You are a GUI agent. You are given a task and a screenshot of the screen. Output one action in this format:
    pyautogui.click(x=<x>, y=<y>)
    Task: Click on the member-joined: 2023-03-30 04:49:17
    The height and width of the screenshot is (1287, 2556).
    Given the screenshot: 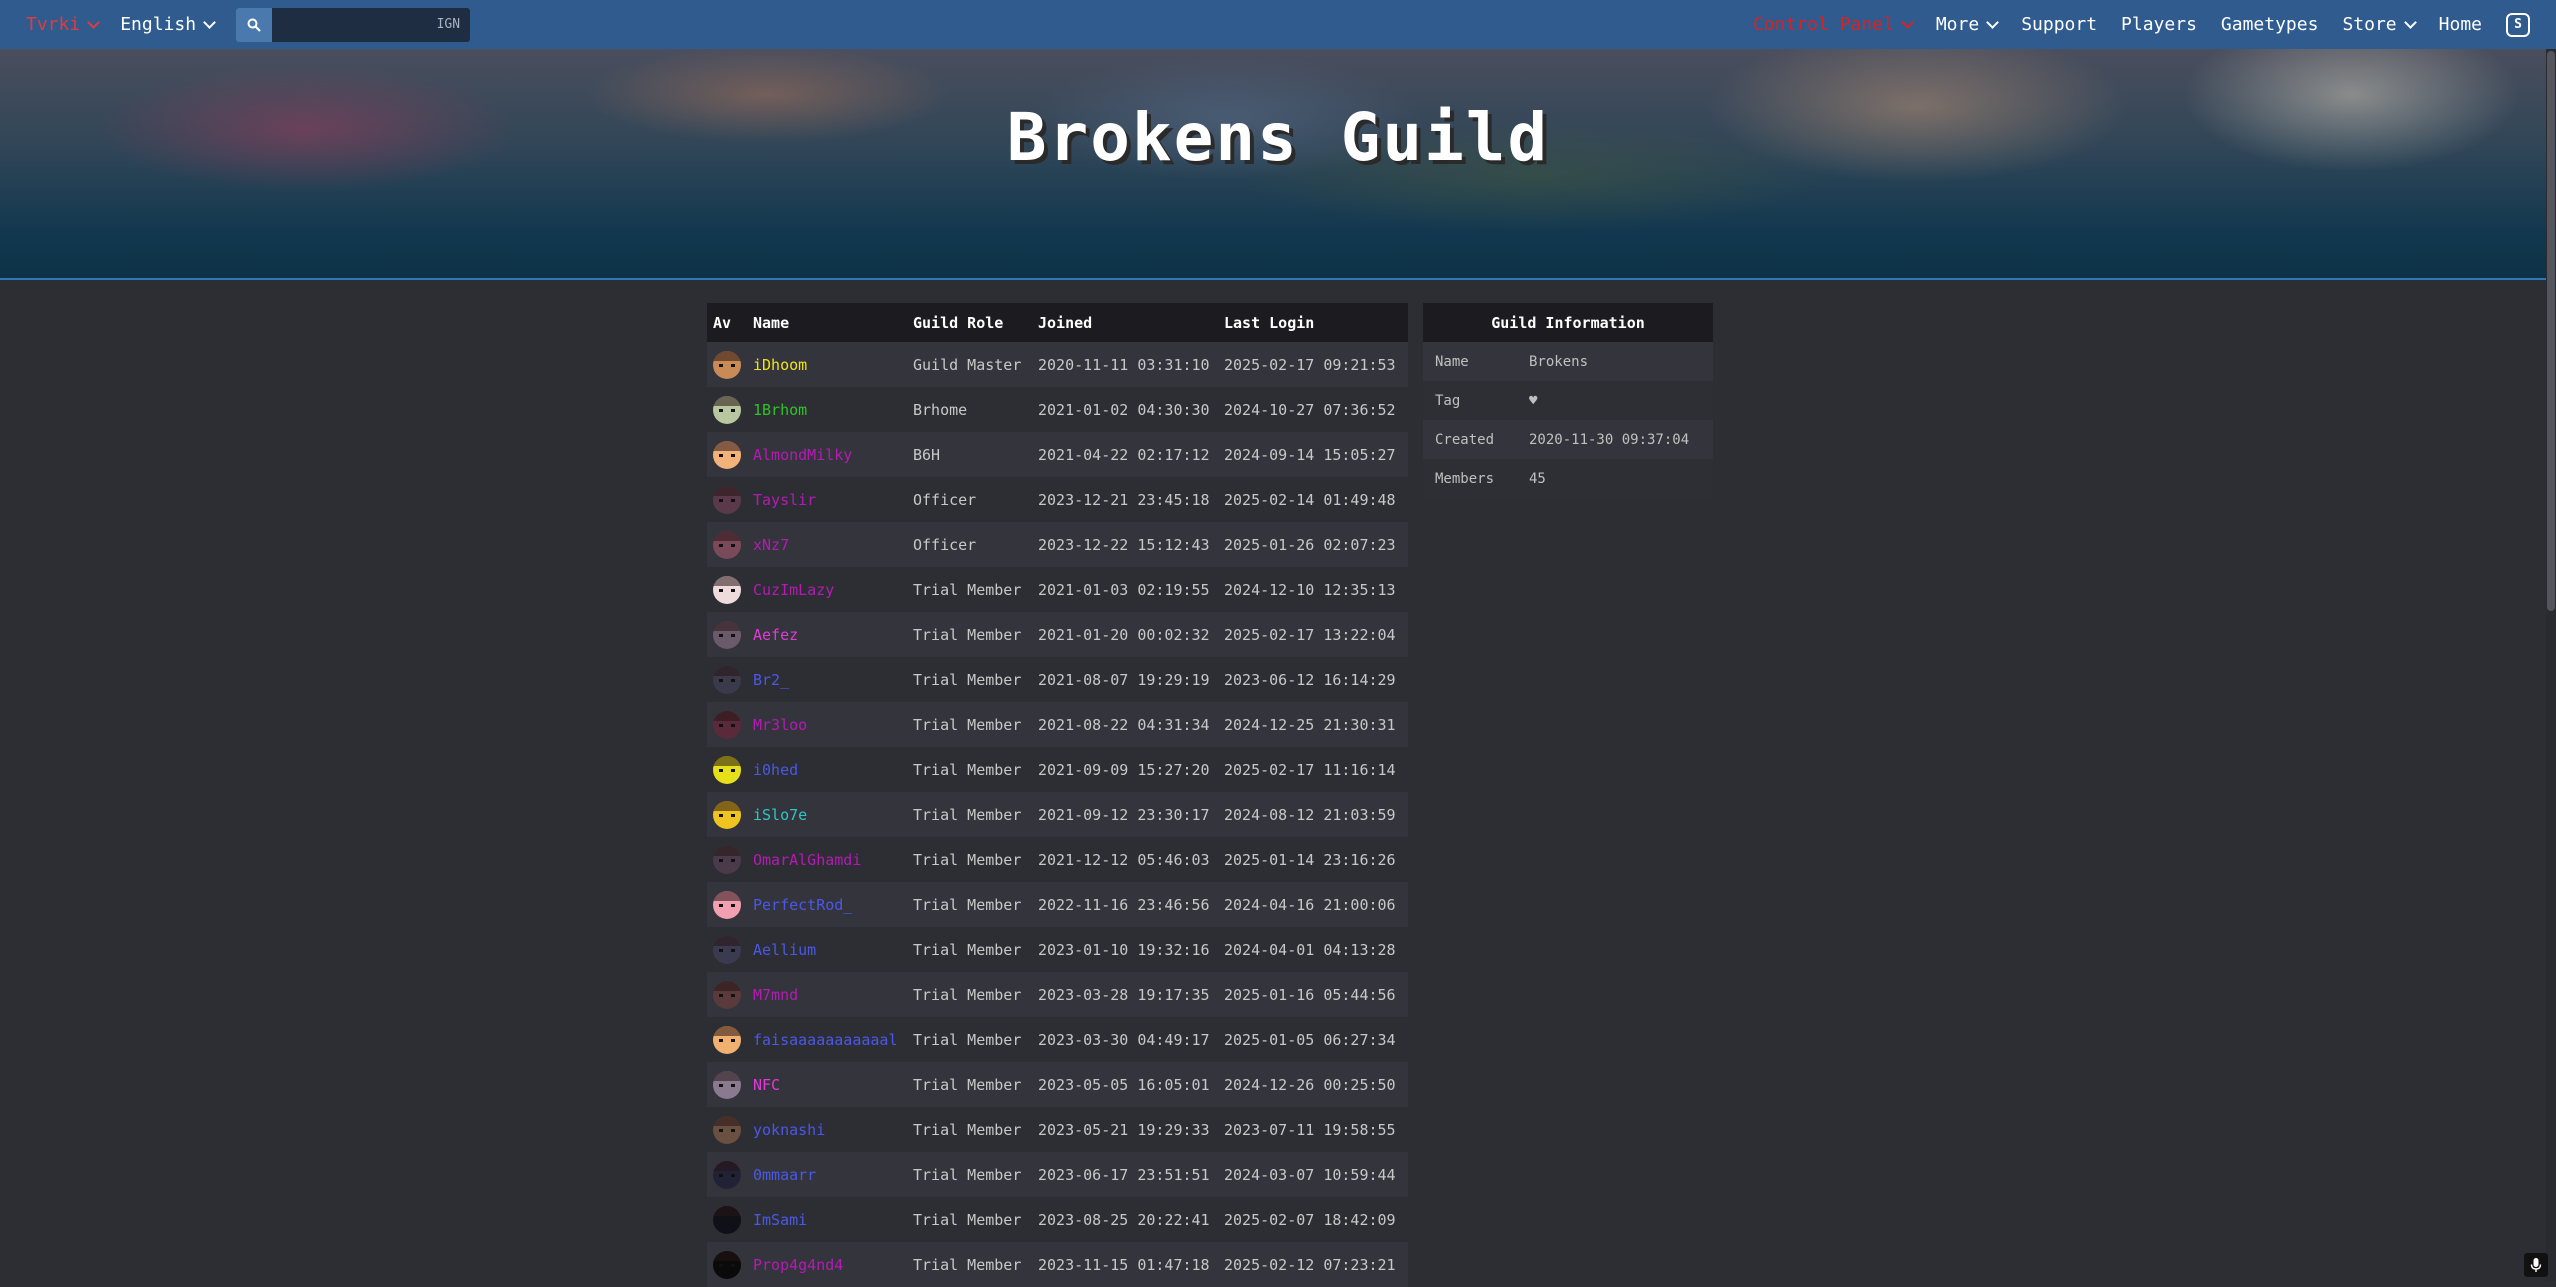 What is the action you would take?
    pyautogui.click(x=1124, y=1039)
    